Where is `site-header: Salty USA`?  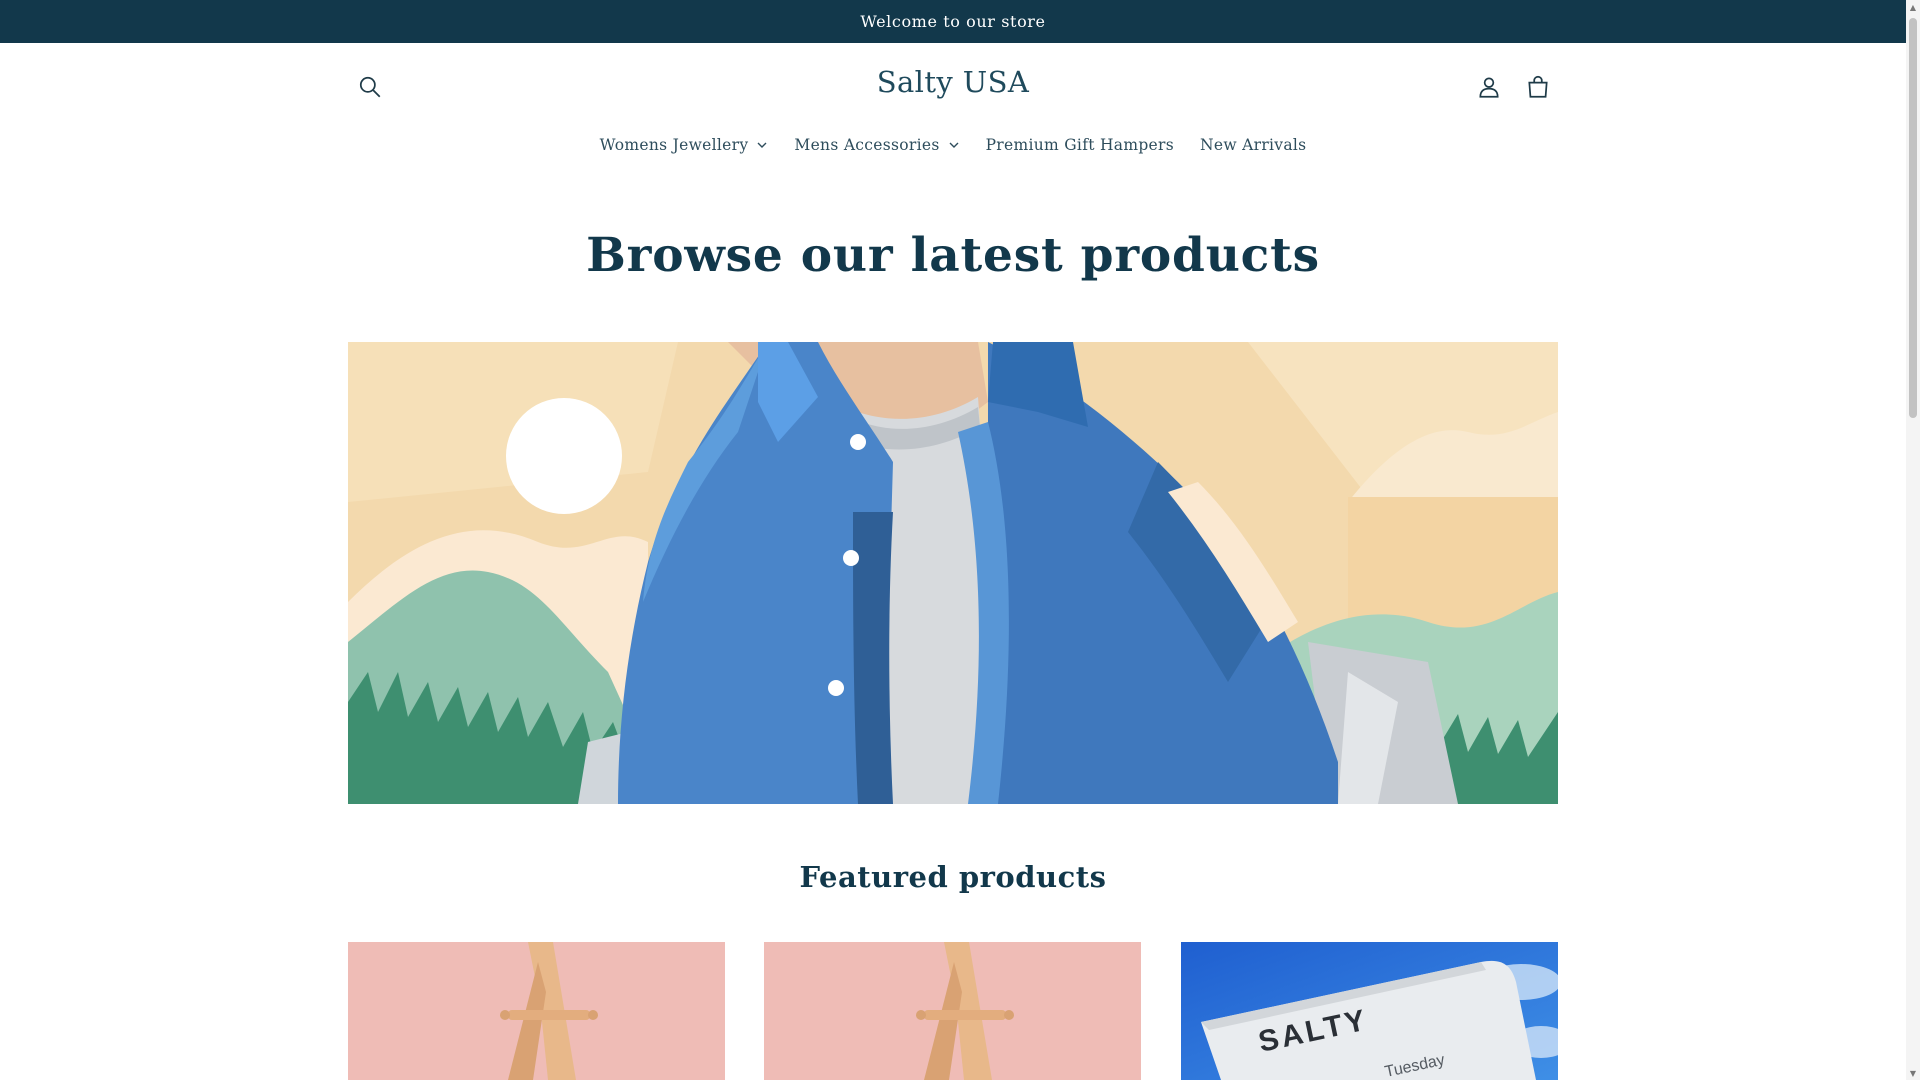 site-header: Salty USA is located at coordinates (953, 87).